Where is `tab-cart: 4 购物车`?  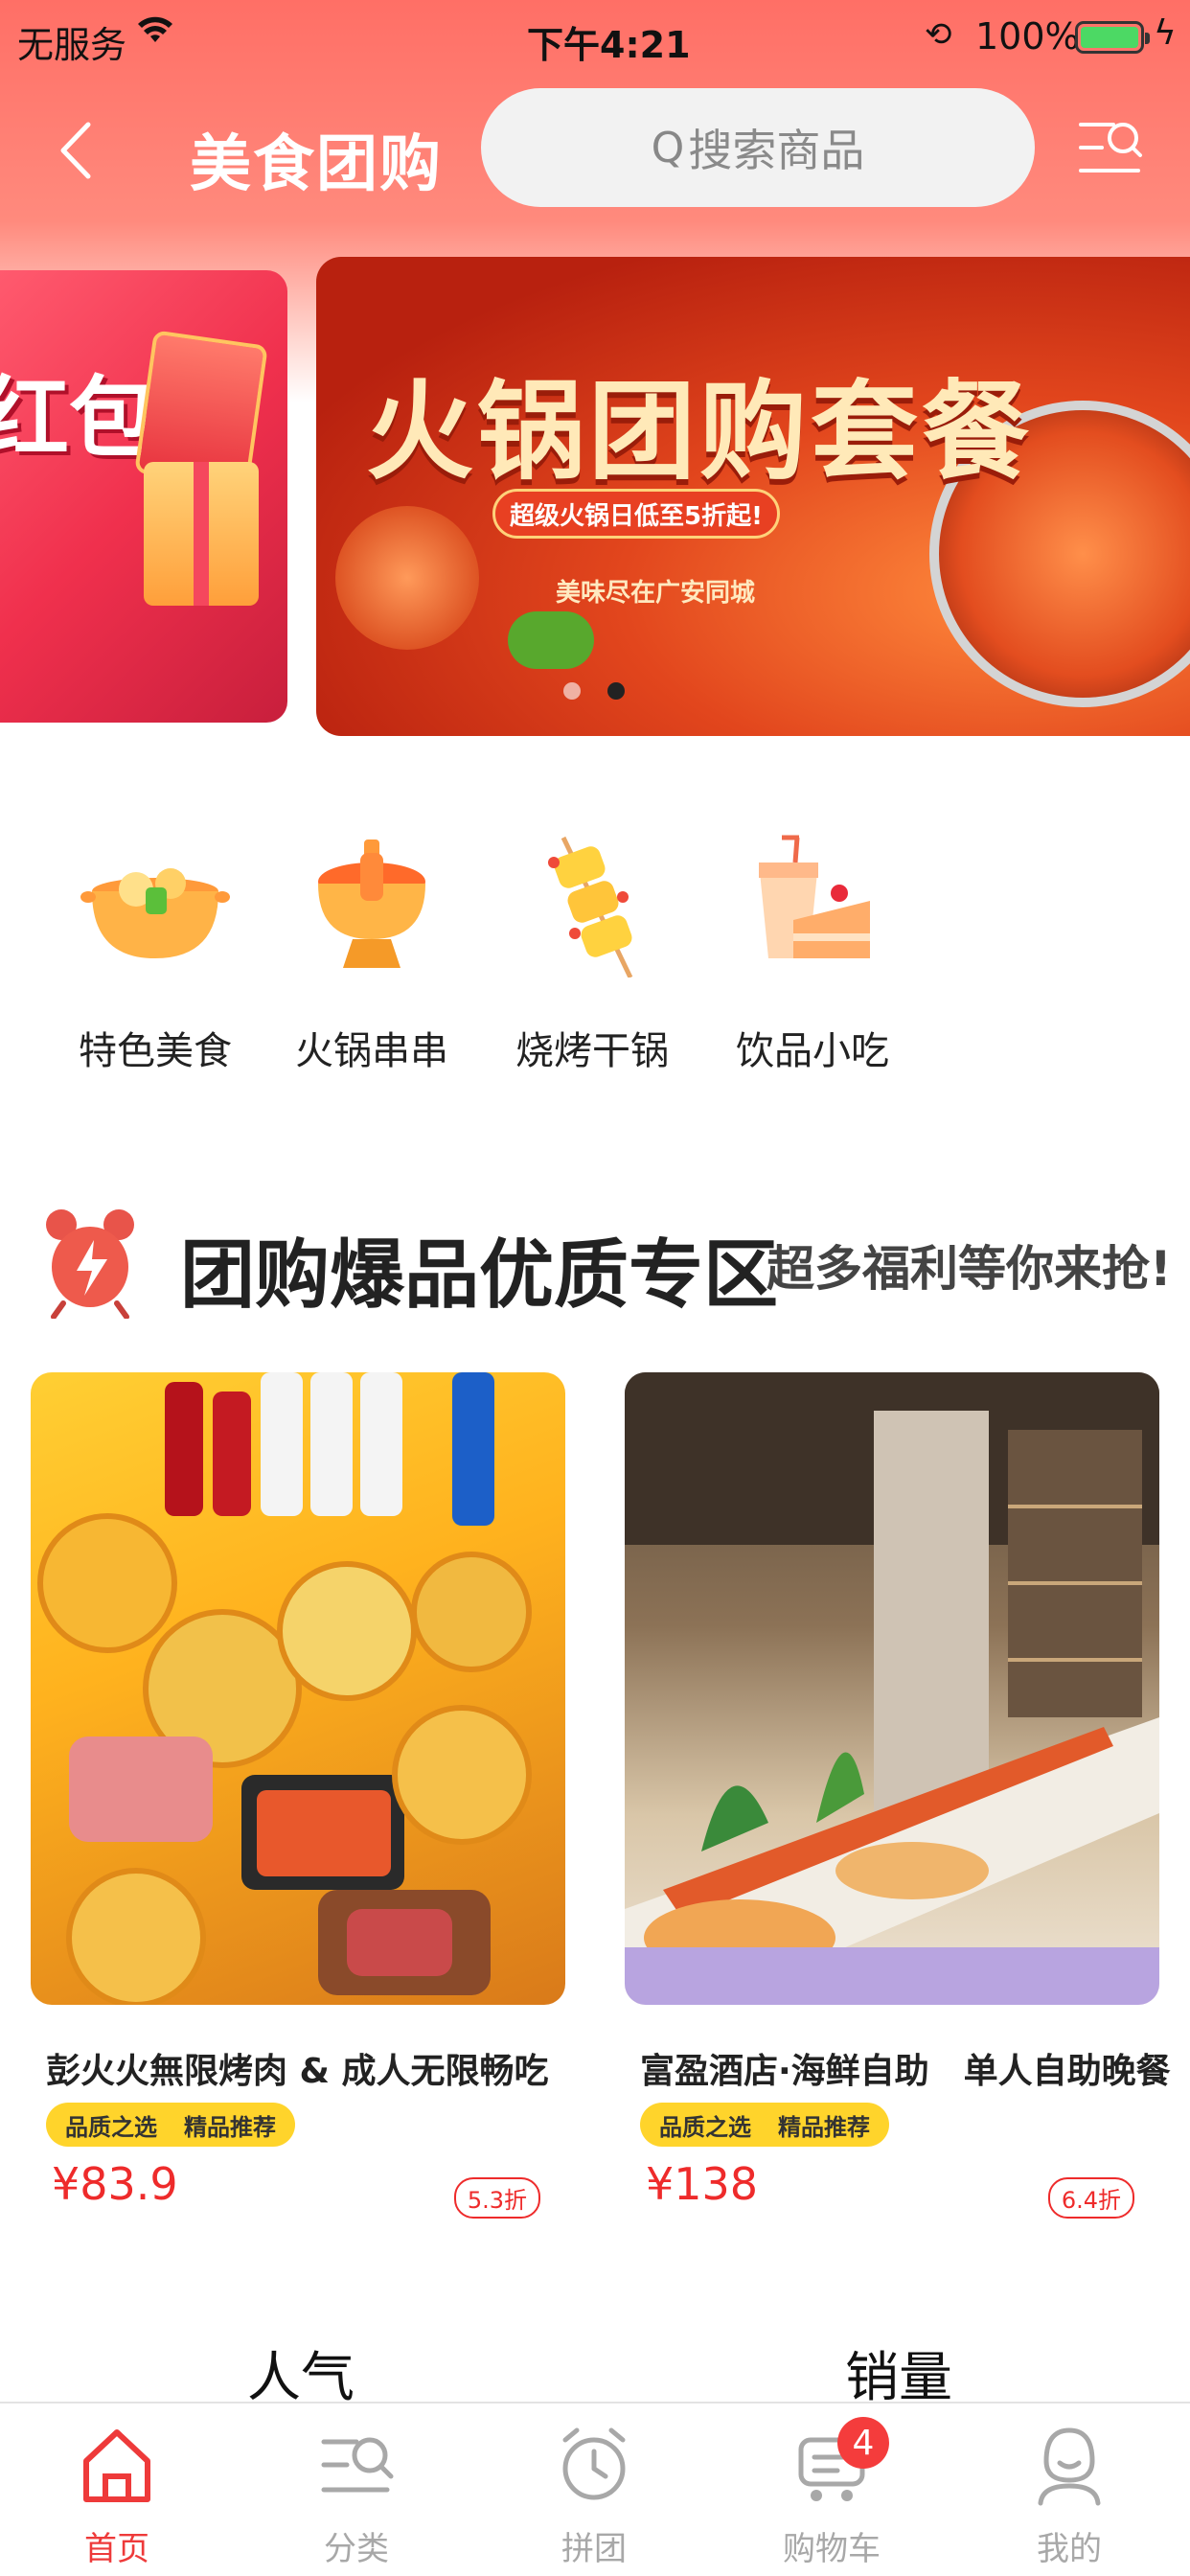
tab-cart: 4 购物车 is located at coordinates (832, 2493).